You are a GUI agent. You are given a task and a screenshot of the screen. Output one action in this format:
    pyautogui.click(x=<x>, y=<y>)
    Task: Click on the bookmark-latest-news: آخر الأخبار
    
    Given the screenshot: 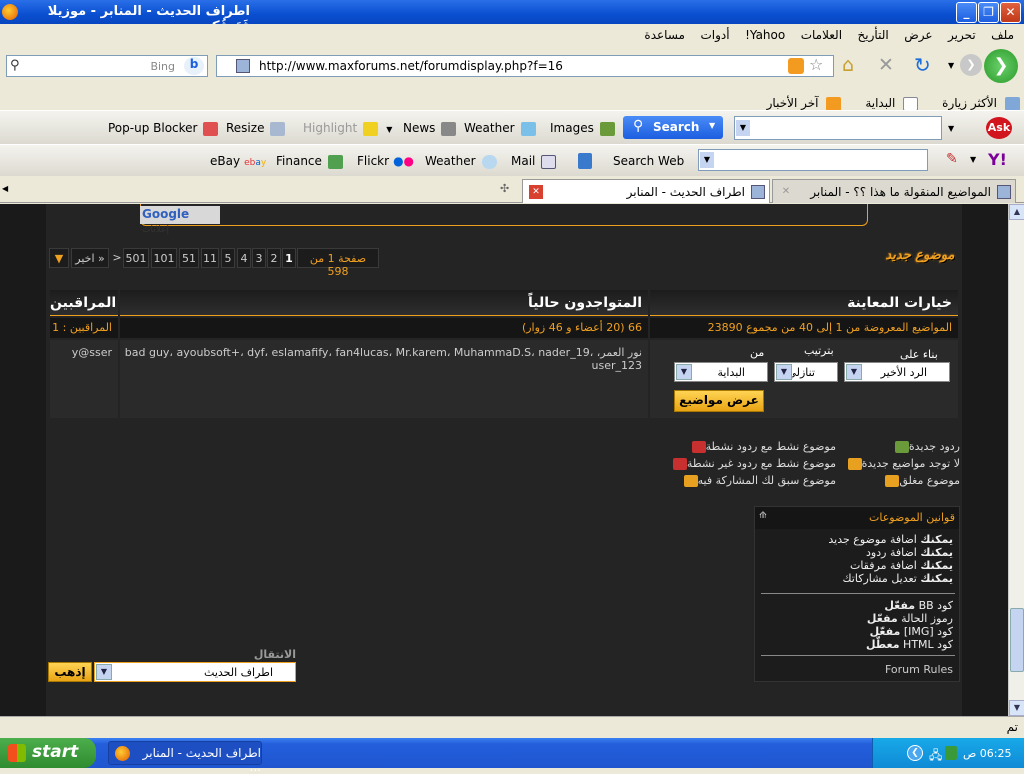 What is the action you would take?
    pyautogui.click(x=798, y=99)
    